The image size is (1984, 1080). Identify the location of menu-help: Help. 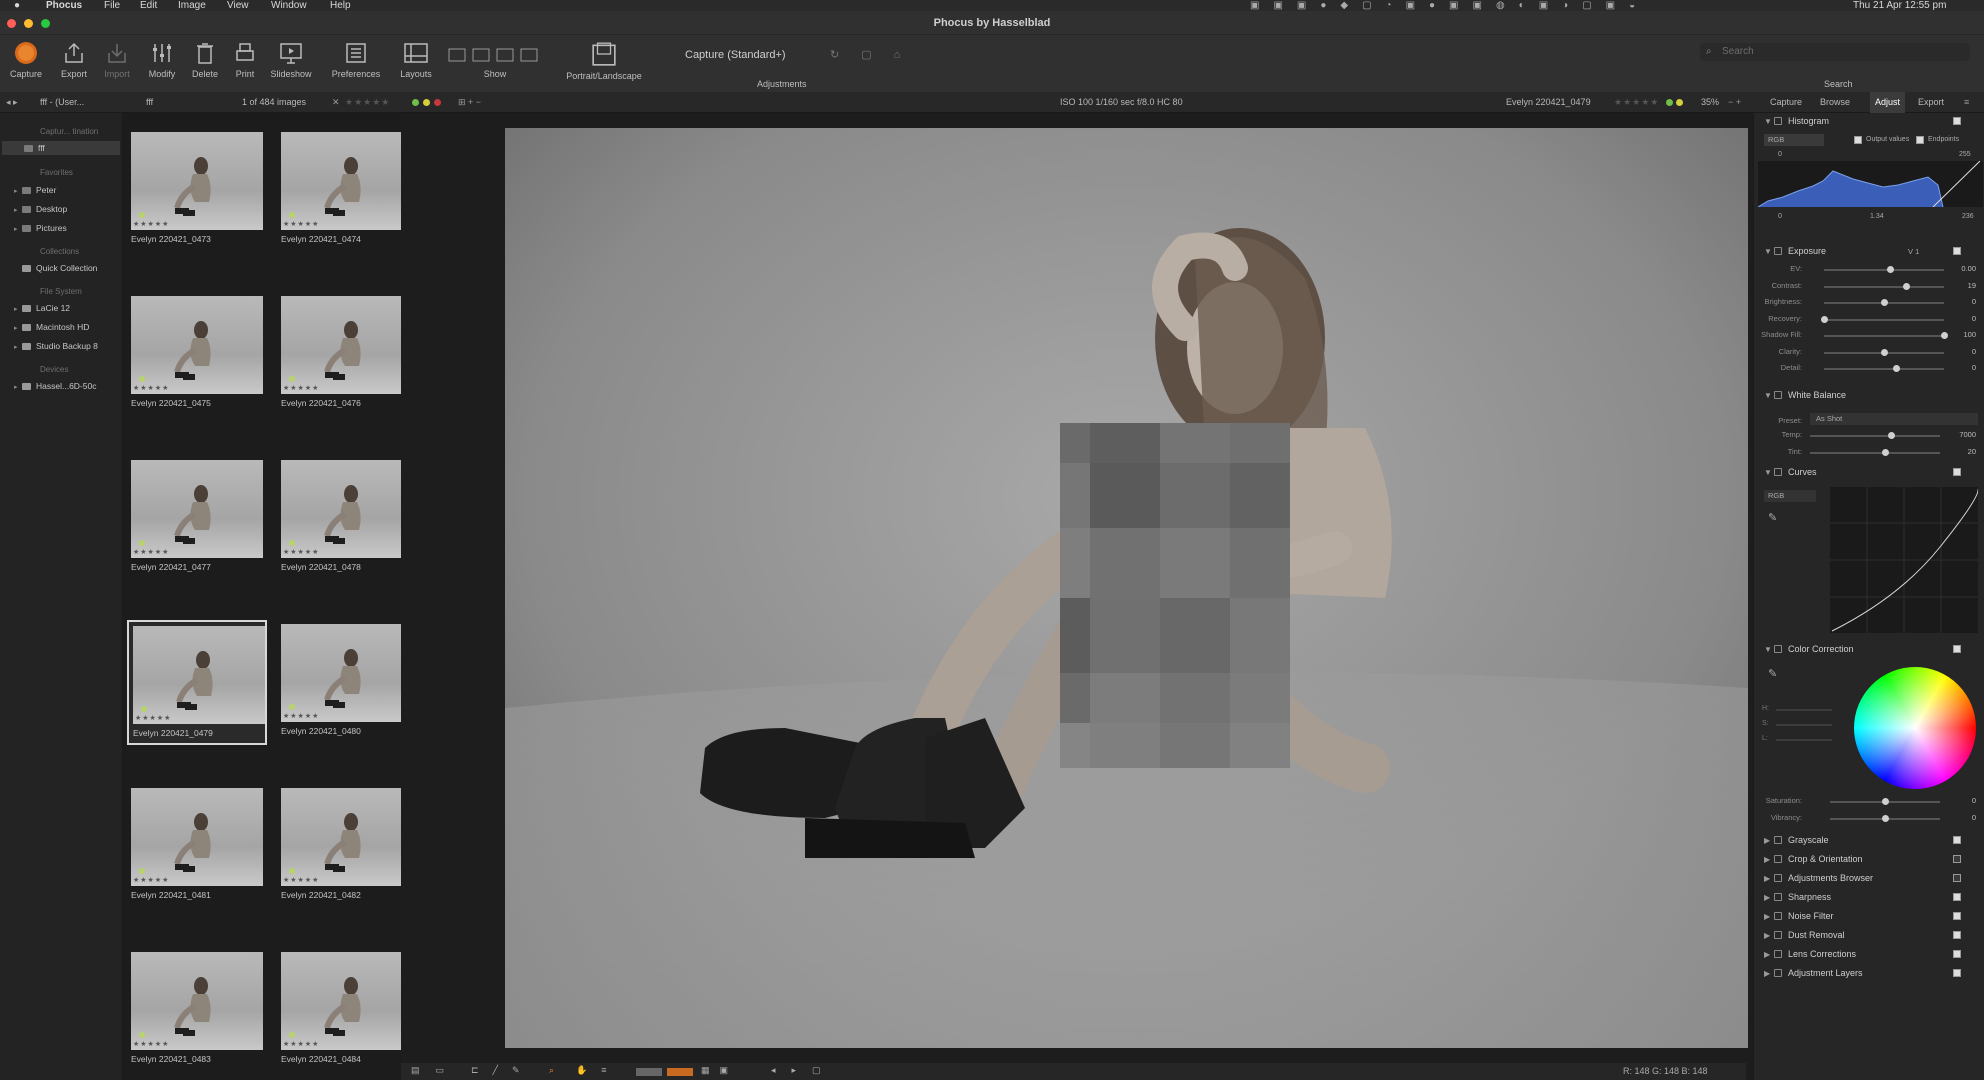
(340, 5).